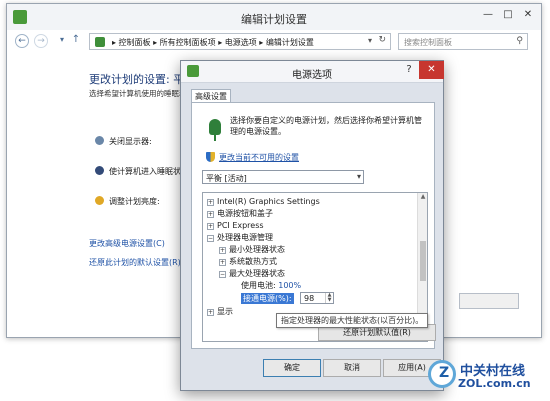 The image size is (550, 401). What do you see at coordinates (76, 41) in the screenshot?
I see `up-arrow-icon: ↑` at bounding box center [76, 41].